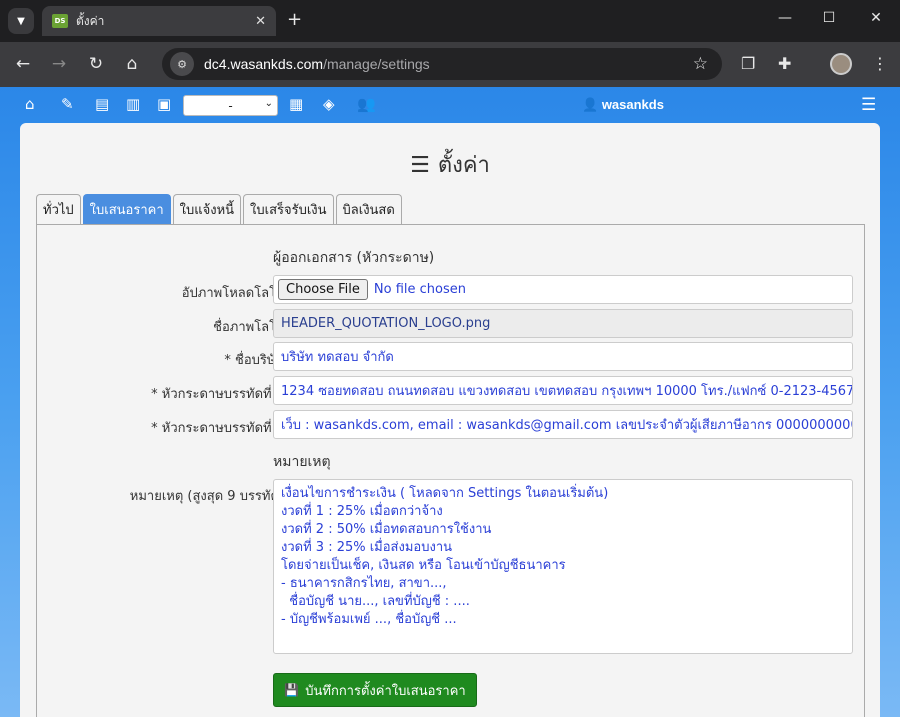 This screenshot has width=900, height=717. I want to click on hamburger-menu-icon: ☰, so click(868, 105).